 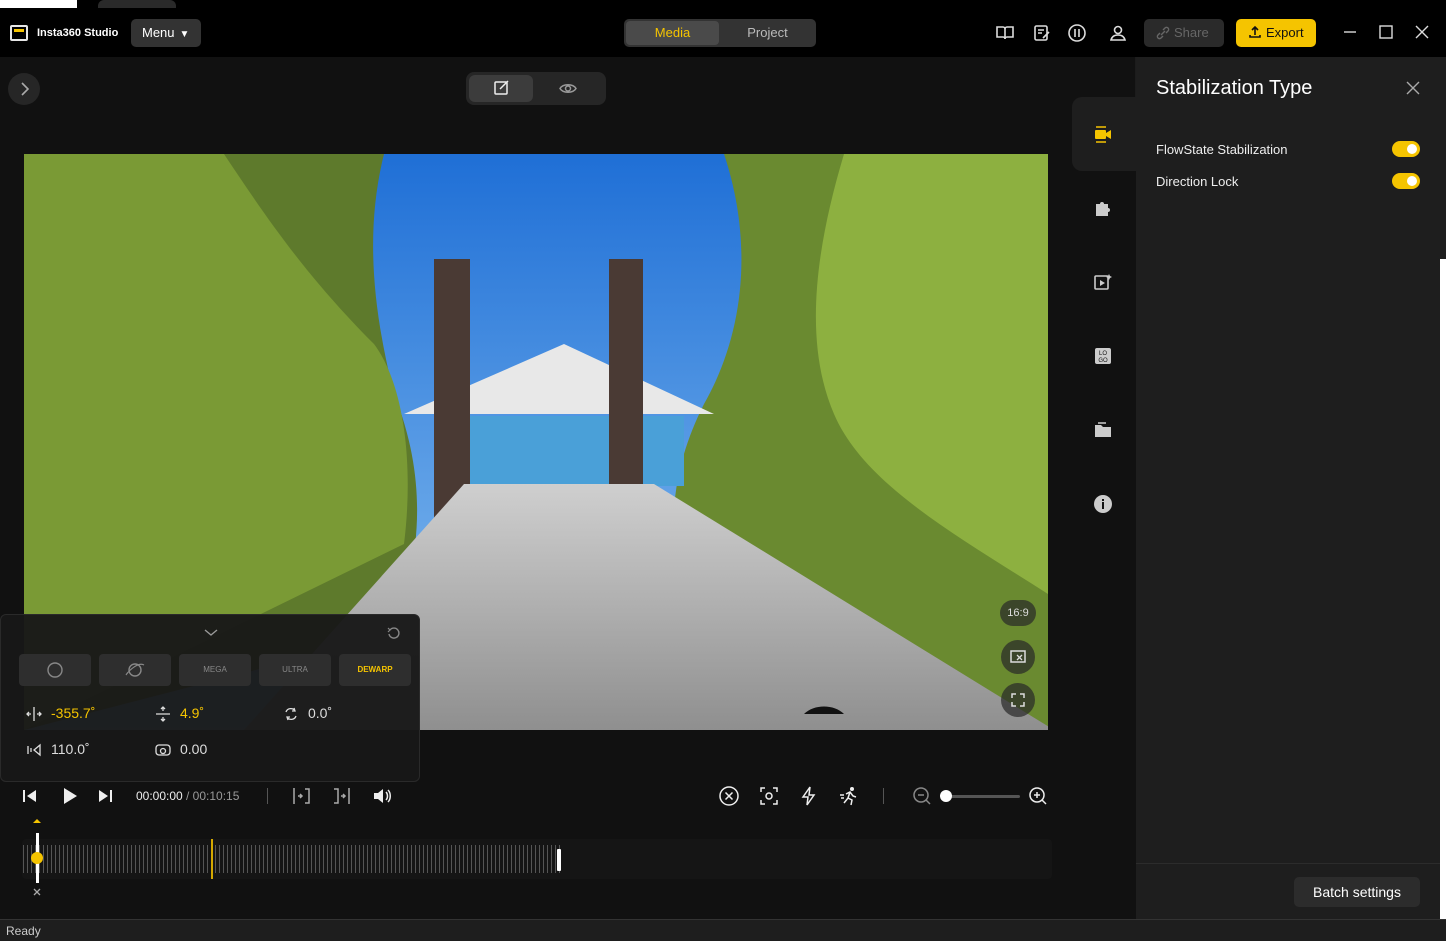 I want to click on user-icon, so click(x=1118, y=33).